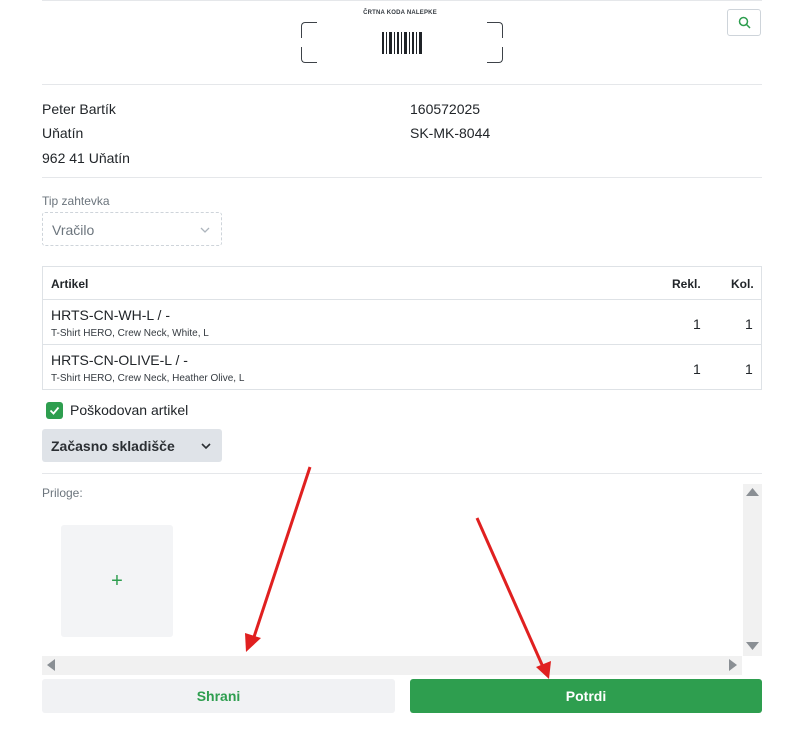 This screenshot has width=797, height=748. What do you see at coordinates (278, 559) in the screenshot?
I see `arrow-to-save-icon` at bounding box center [278, 559].